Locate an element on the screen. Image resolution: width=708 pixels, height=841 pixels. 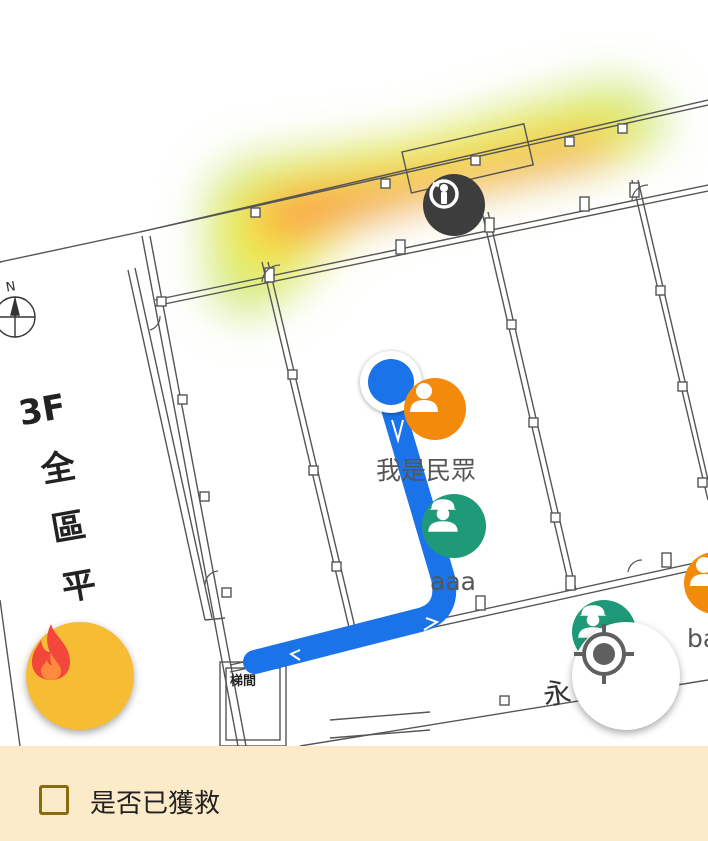
person-label: ba is located at coordinates (697, 638).